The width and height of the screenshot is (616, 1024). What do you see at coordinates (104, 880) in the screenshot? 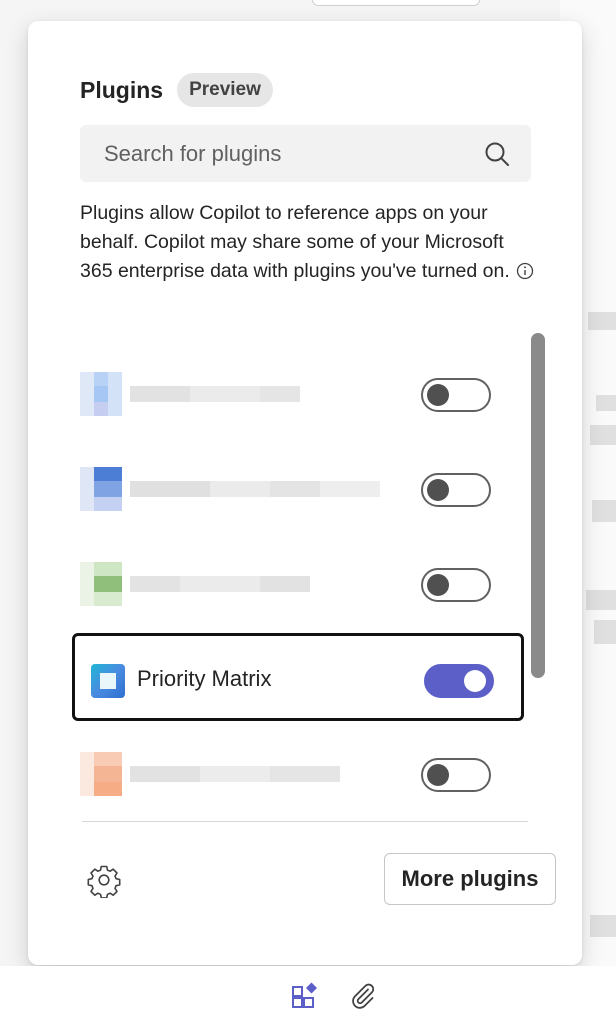
I see `gear-icon` at bounding box center [104, 880].